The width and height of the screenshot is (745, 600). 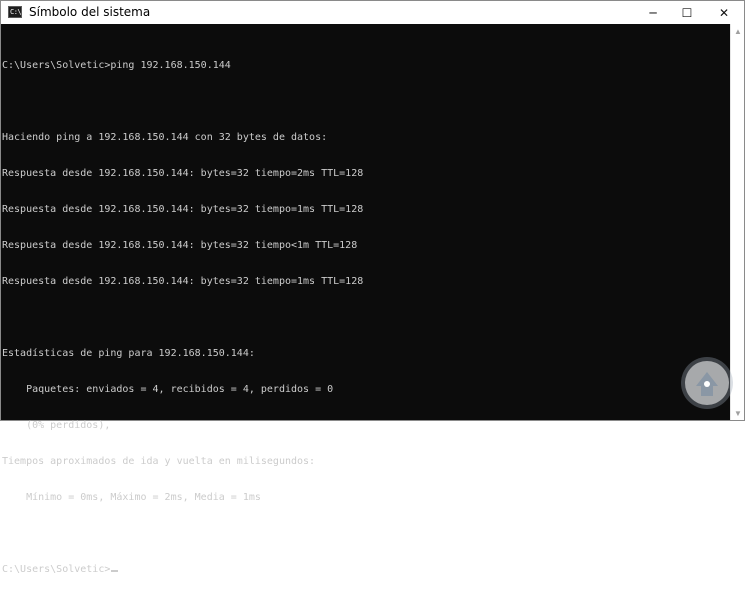 What do you see at coordinates (131, 497) in the screenshot?
I see `console-line: Mínimo = 0ms, Máximo = 2ms, Media = 1ms` at bounding box center [131, 497].